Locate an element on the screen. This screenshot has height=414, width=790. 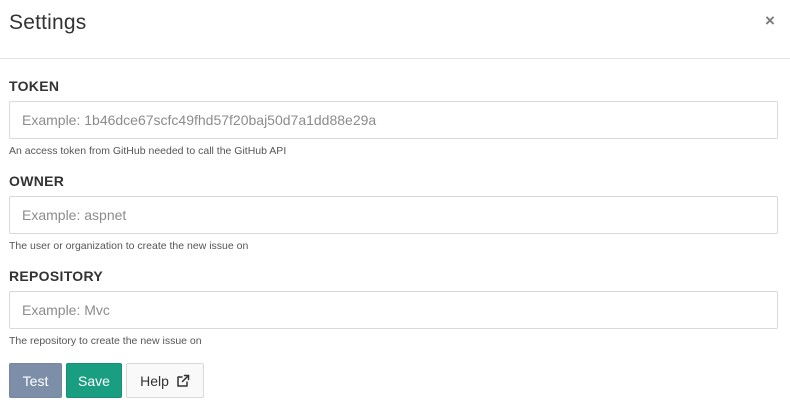
button-bar: Test Save Help is located at coordinates (106, 380).